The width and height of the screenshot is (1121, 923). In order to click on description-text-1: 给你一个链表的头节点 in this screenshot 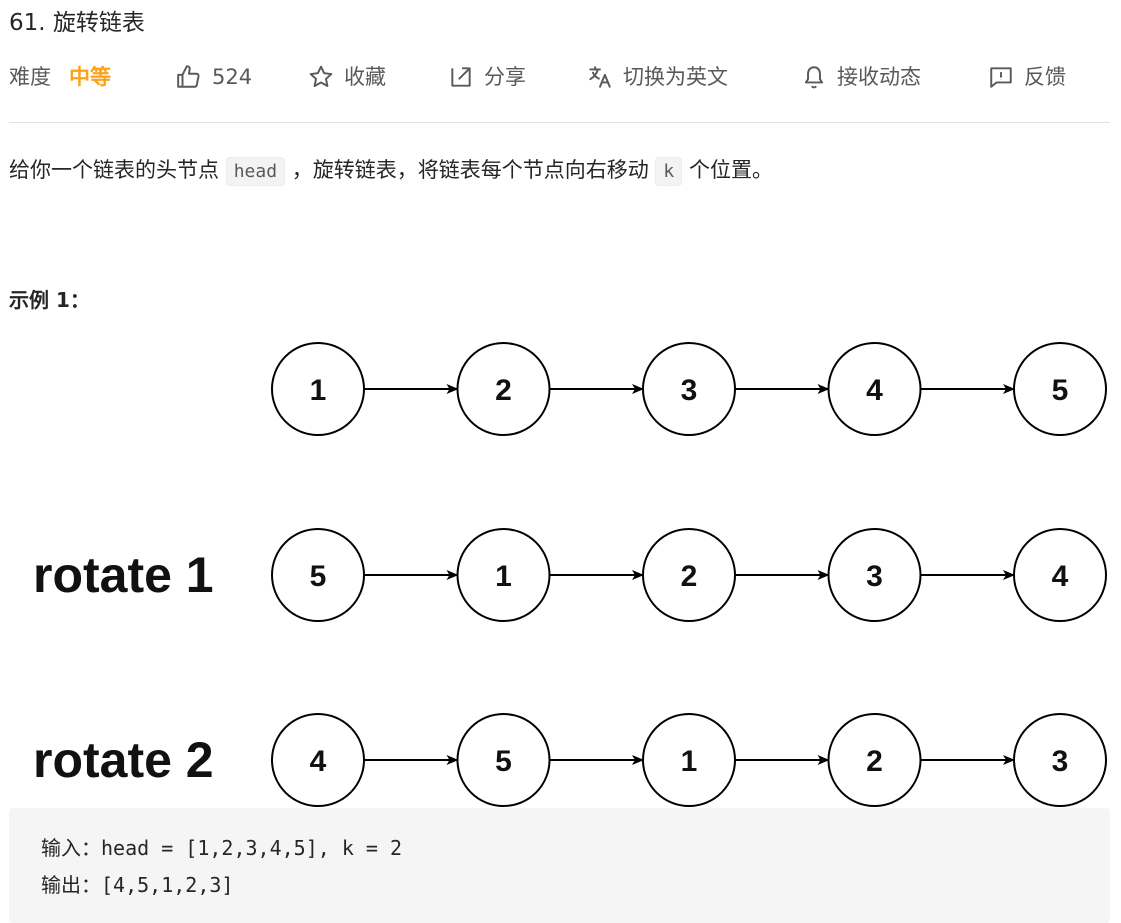, I will do `click(114, 170)`.